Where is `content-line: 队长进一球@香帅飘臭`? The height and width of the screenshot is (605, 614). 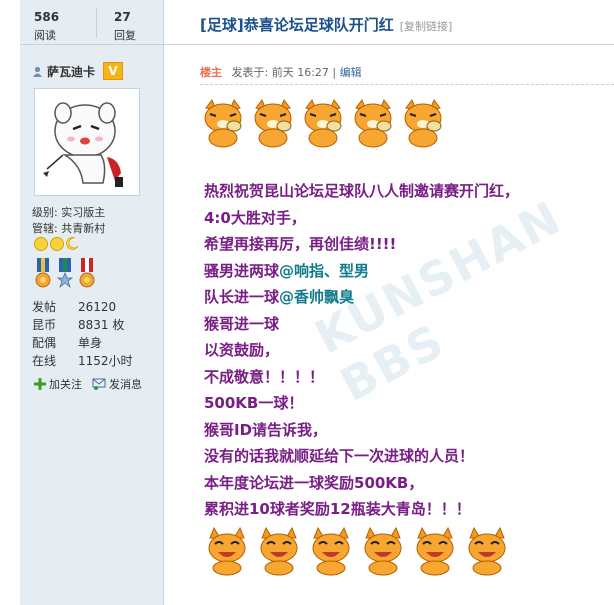 content-line: 队长进一球@香帅飘臭 is located at coordinates (361, 297).